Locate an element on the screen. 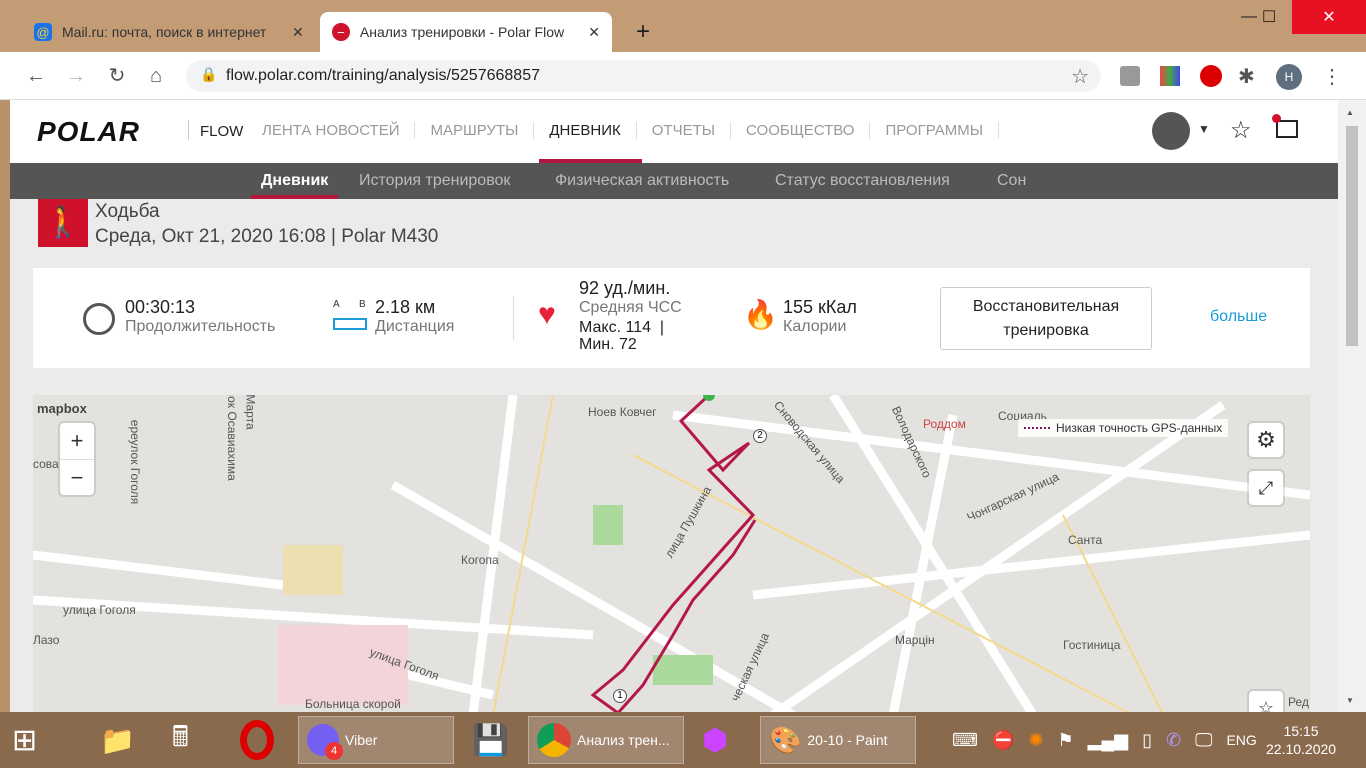  forward-icon: → is located at coordinates (76, 76).